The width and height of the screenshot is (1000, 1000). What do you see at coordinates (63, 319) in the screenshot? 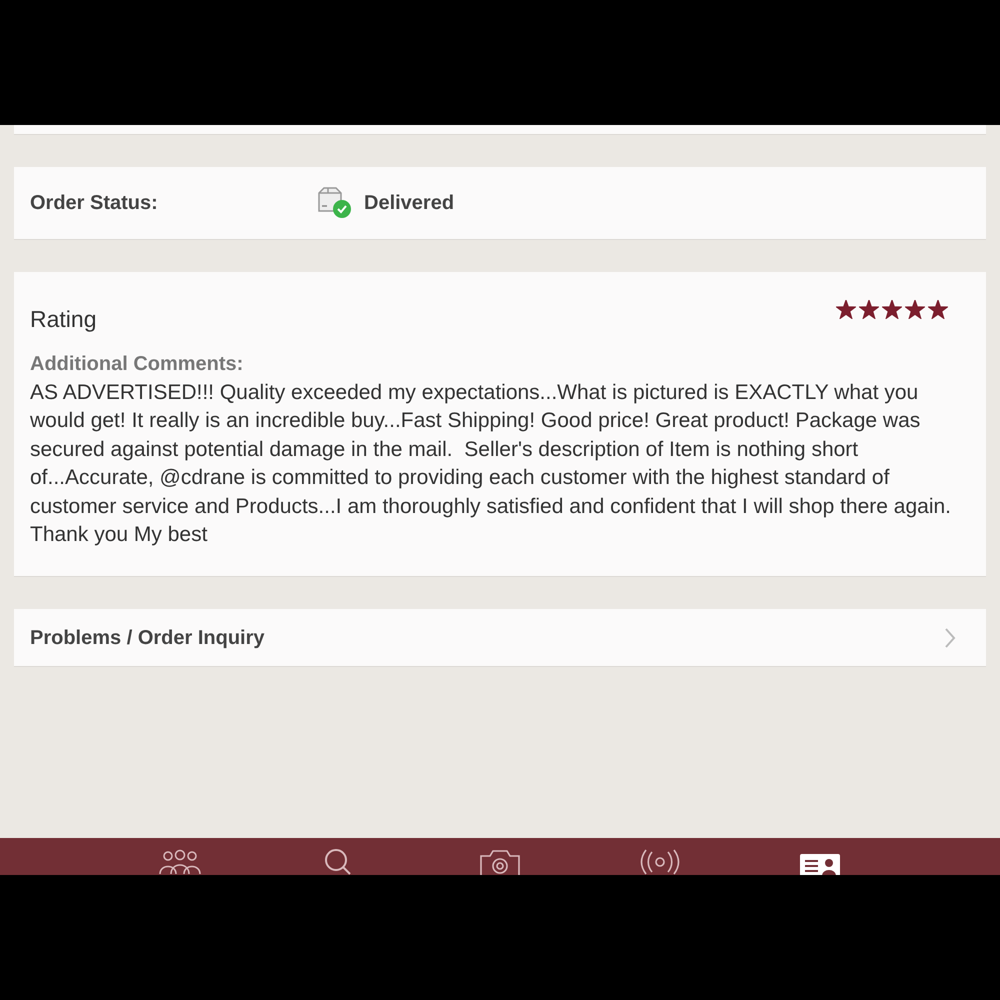
I see `rating-title: Rating` at bounding box center [63, 319].